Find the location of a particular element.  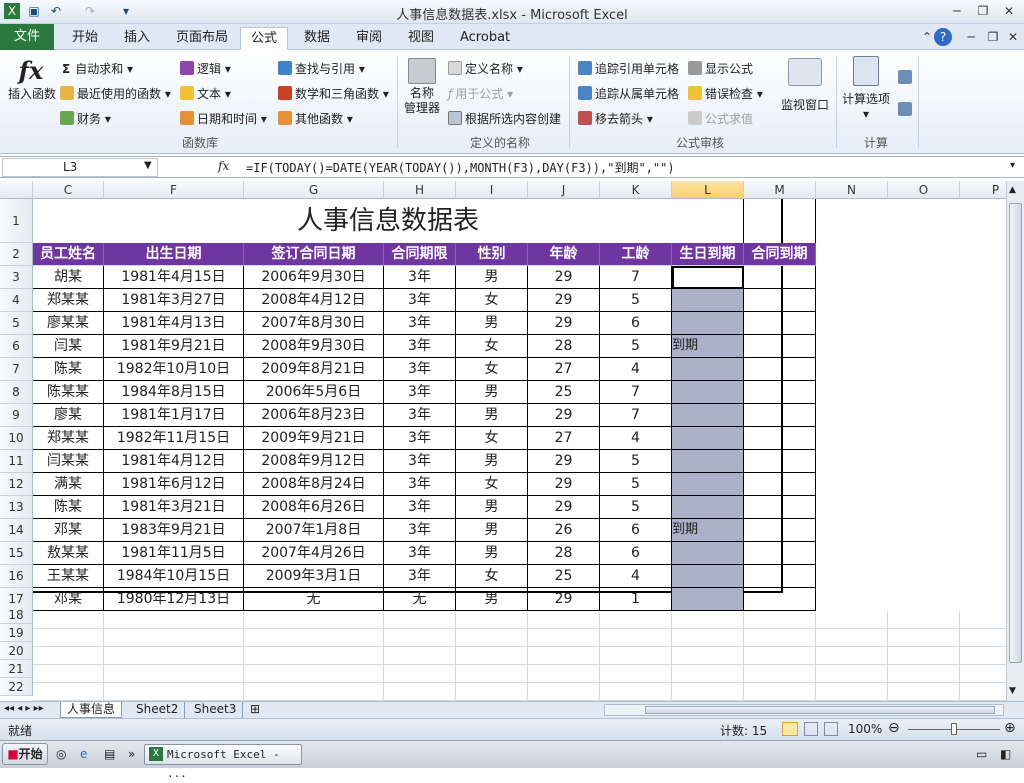

data-cell: 1981年1月17日 is located at coordinates (174, 415).